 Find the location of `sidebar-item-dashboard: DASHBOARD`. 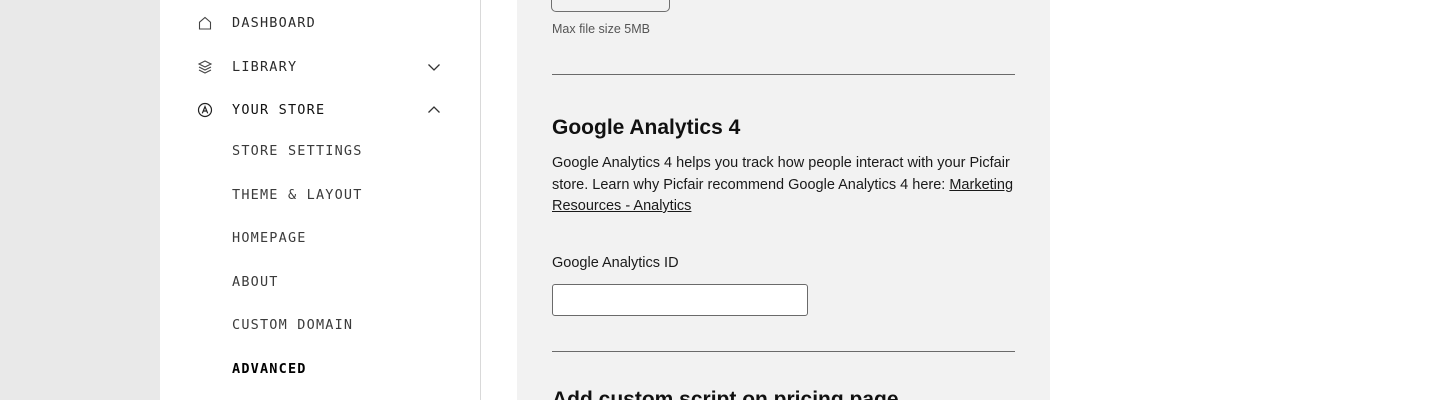

sidebar-item-dashboard: DASHBOARD is located at coordinates (256, 23).